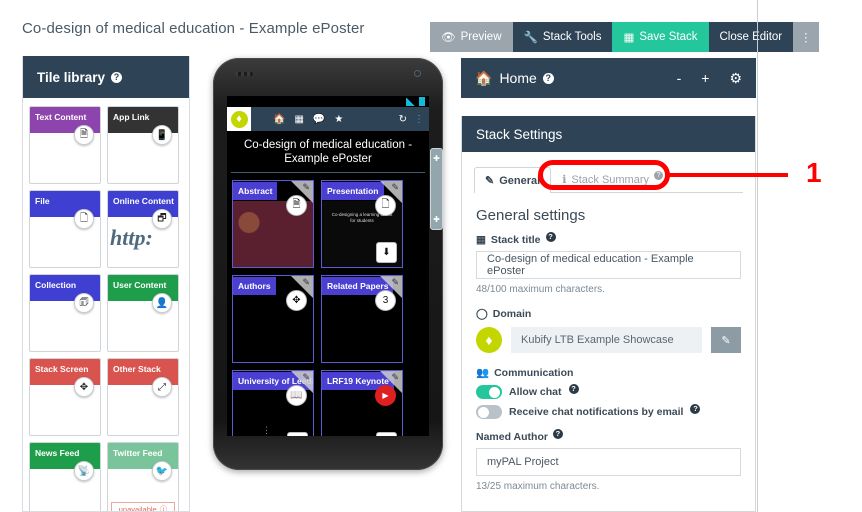 This screenshot has height=512, width=862. What do you see at coordinates (608, 373) in the screenshot?
I see `communication-label-row: 👥 Communication` at bounding box center [608, 373].